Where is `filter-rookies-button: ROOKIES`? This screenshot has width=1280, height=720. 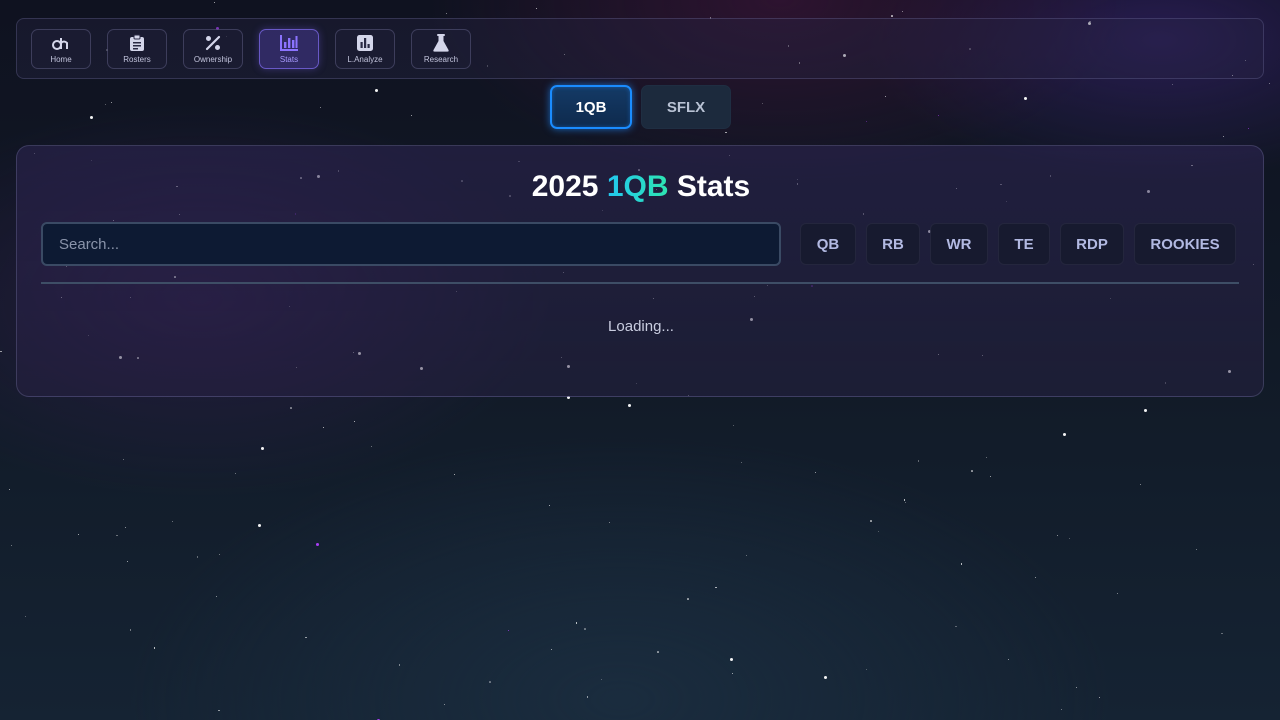 filter-rookies-button: ROOKIES is located at coordinates (1185, 244).